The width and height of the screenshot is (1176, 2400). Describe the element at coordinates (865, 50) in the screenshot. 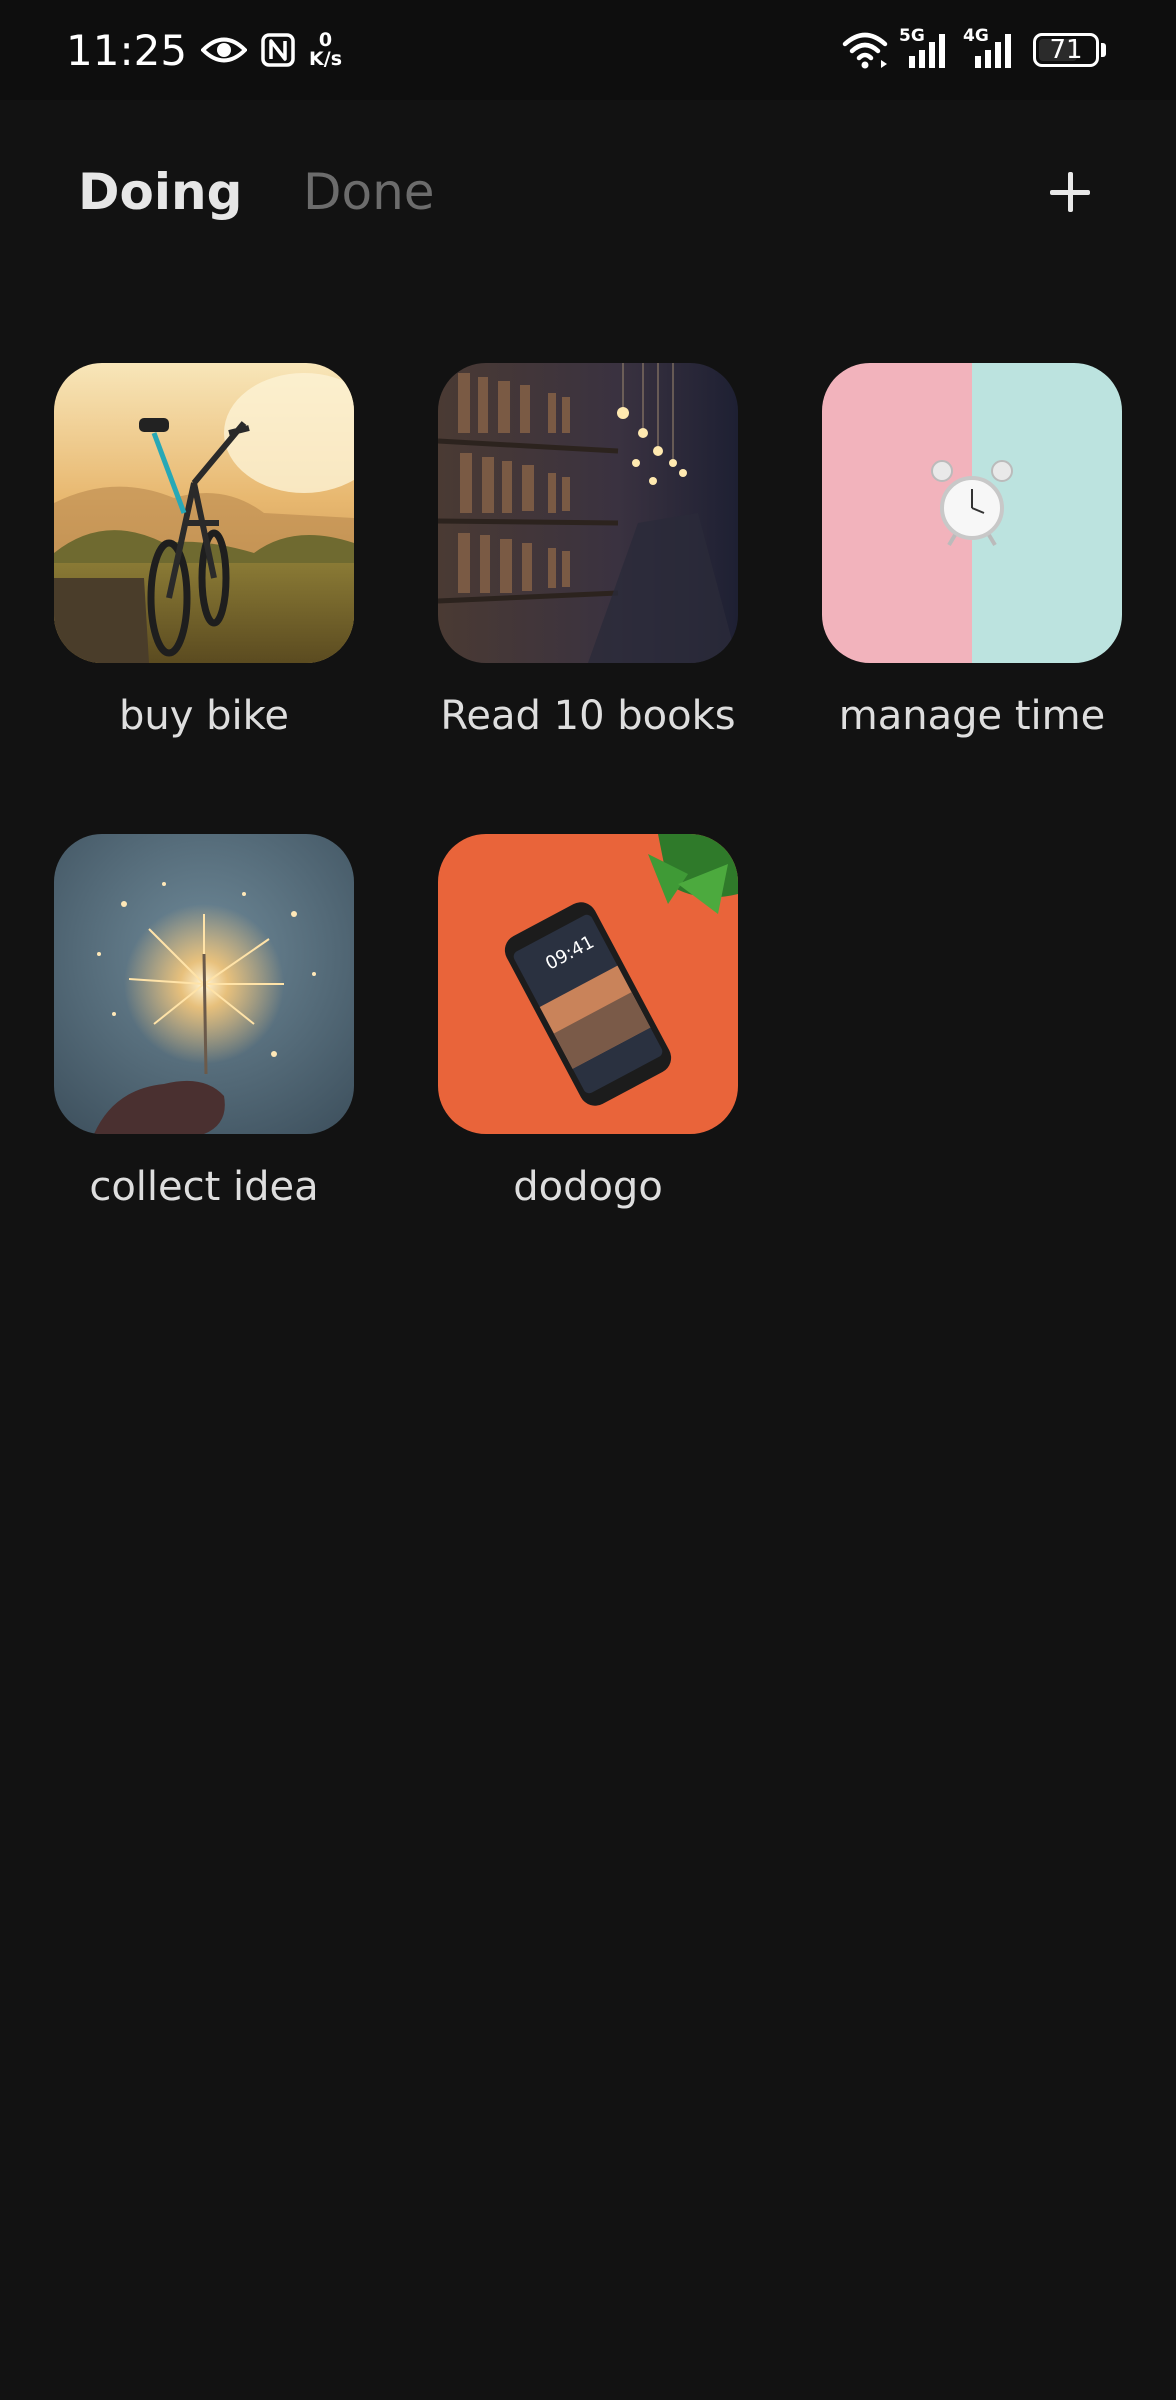

I see `wifi-icon` at that location.